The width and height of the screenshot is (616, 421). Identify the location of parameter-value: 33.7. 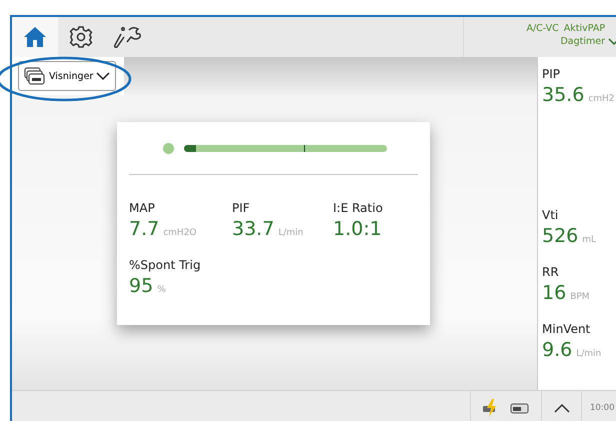
(253, 229).